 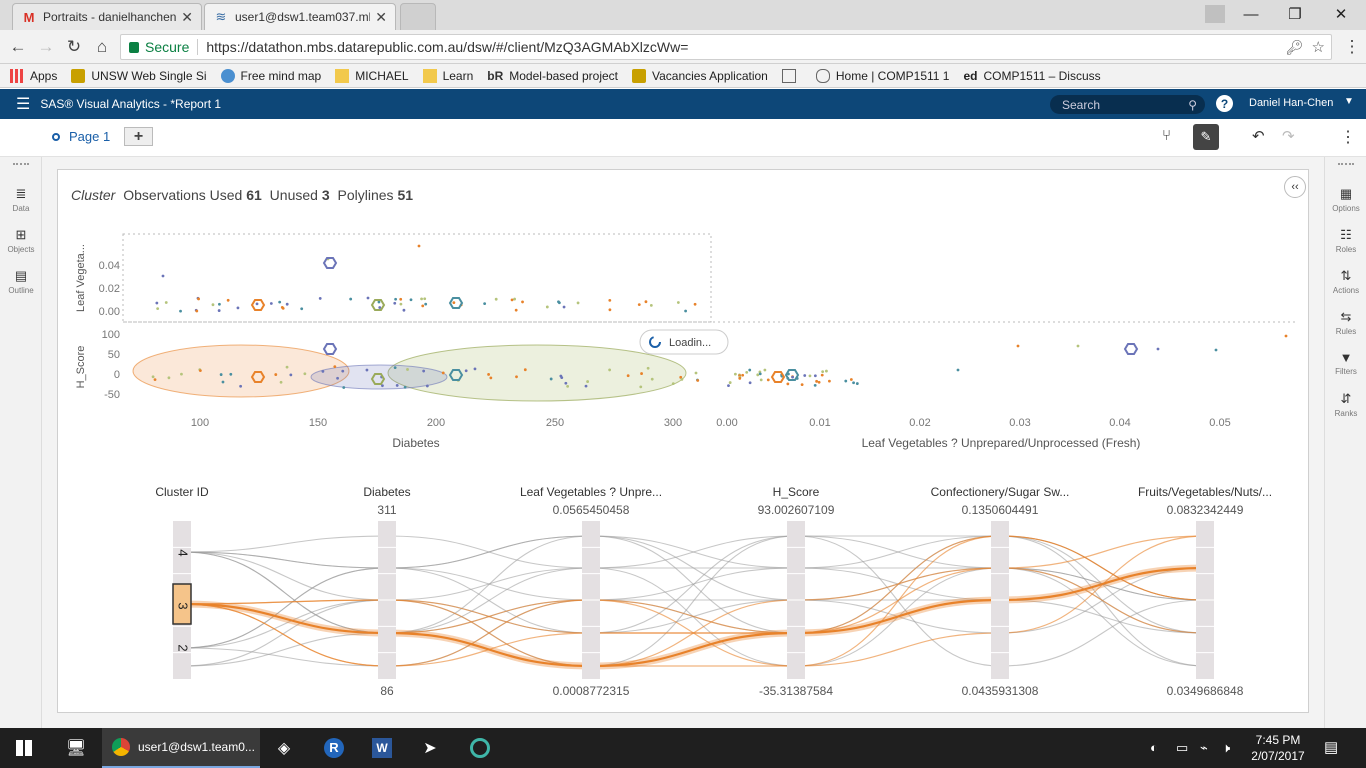 What do you see at coordinates (480, 748) in the screenshot?
I see `app-ring-icon` at bounding box center [480, 748].